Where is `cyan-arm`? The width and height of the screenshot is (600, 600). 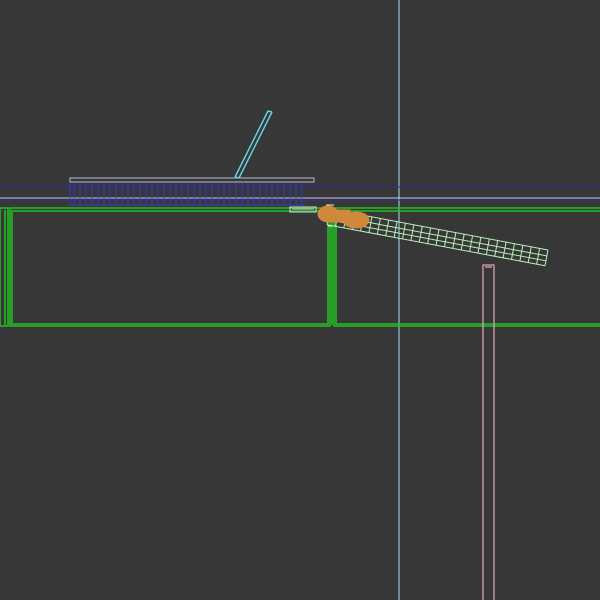 cyan-arm is located at coordinates (253, 144).